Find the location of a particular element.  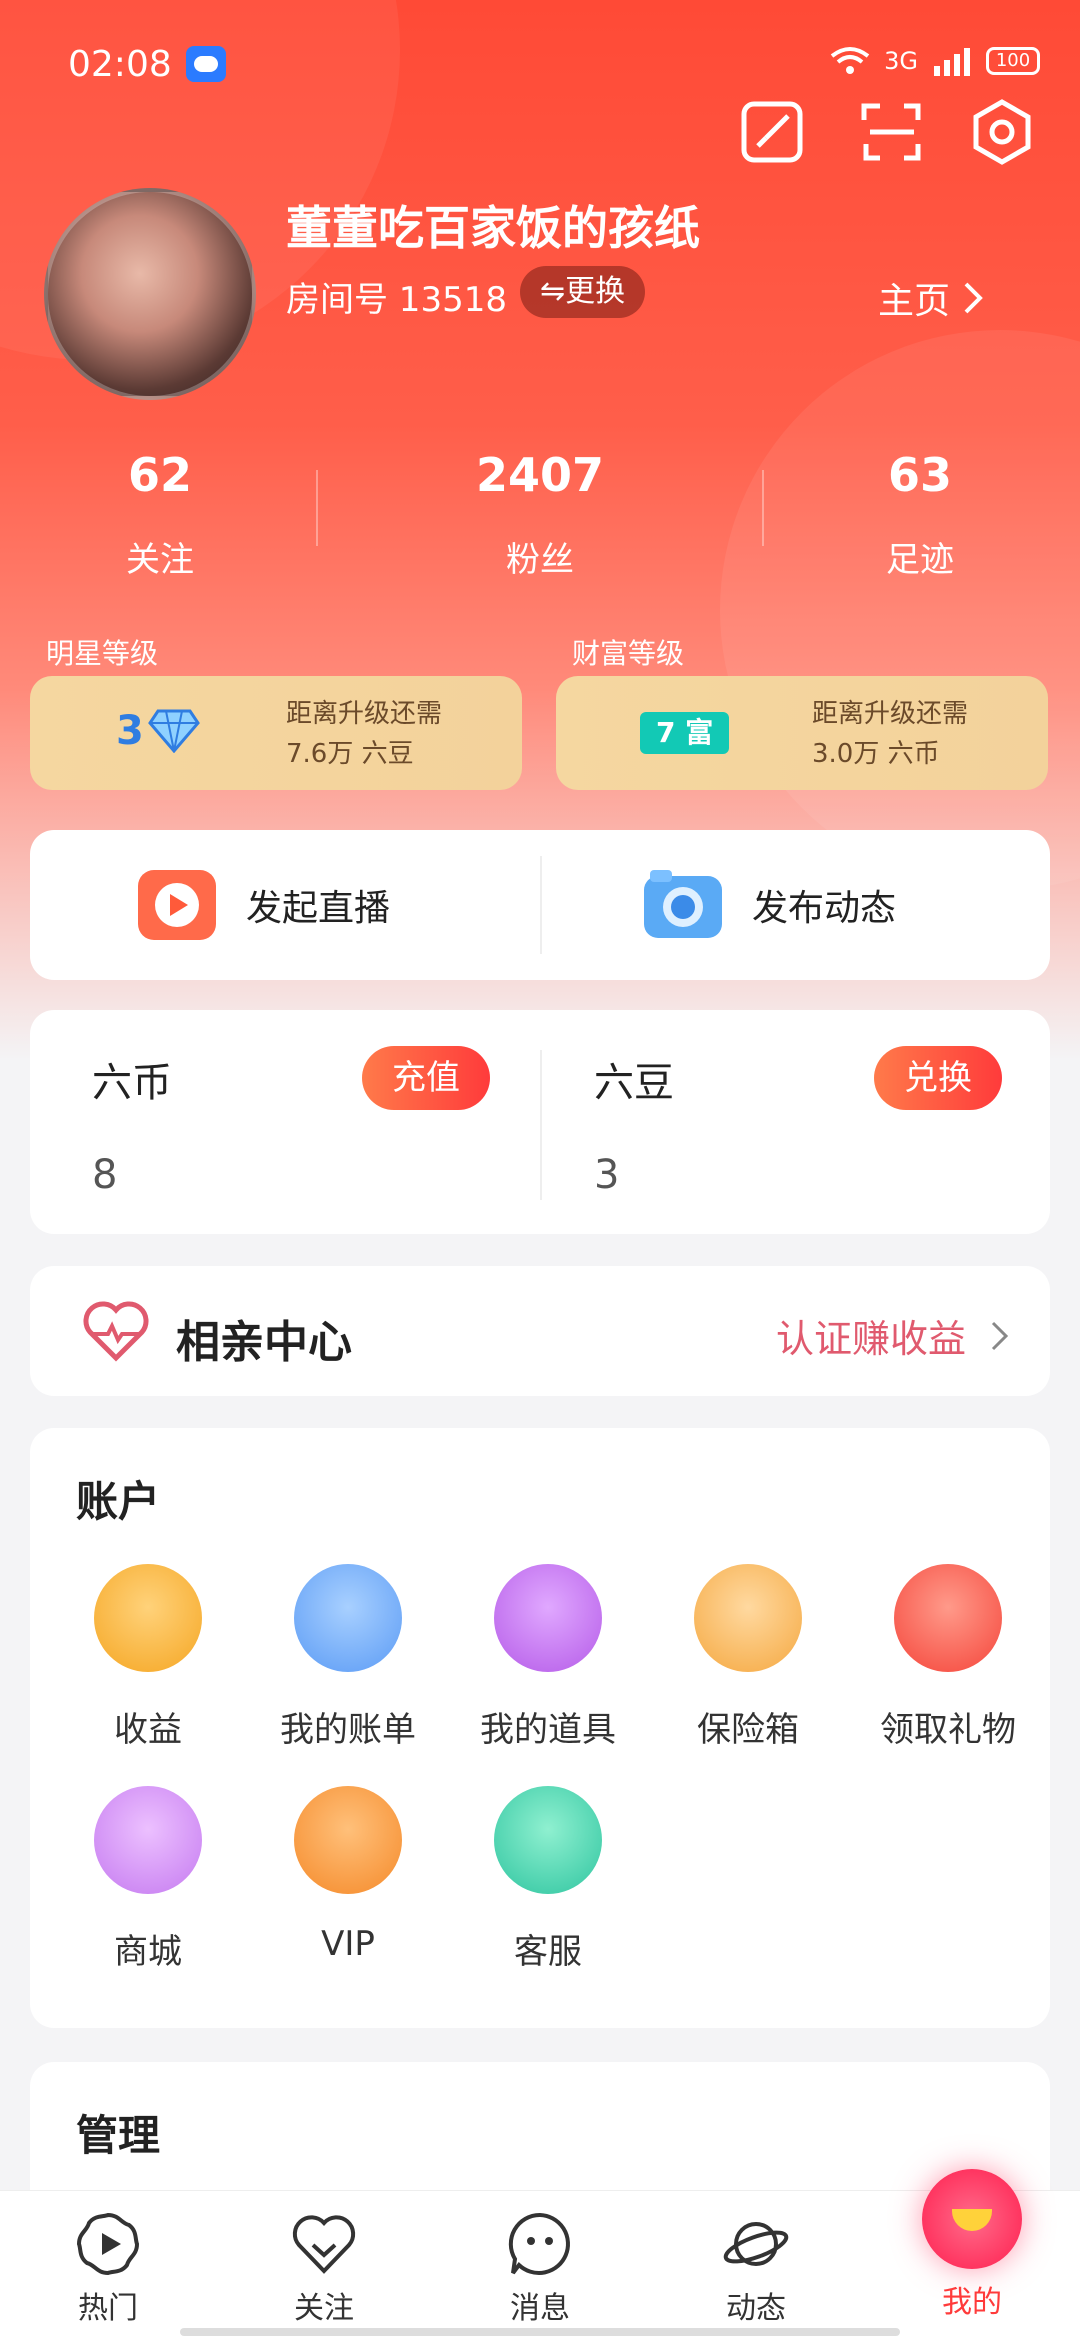

tab-label: 关注 is located at coordinates (324, 2308).